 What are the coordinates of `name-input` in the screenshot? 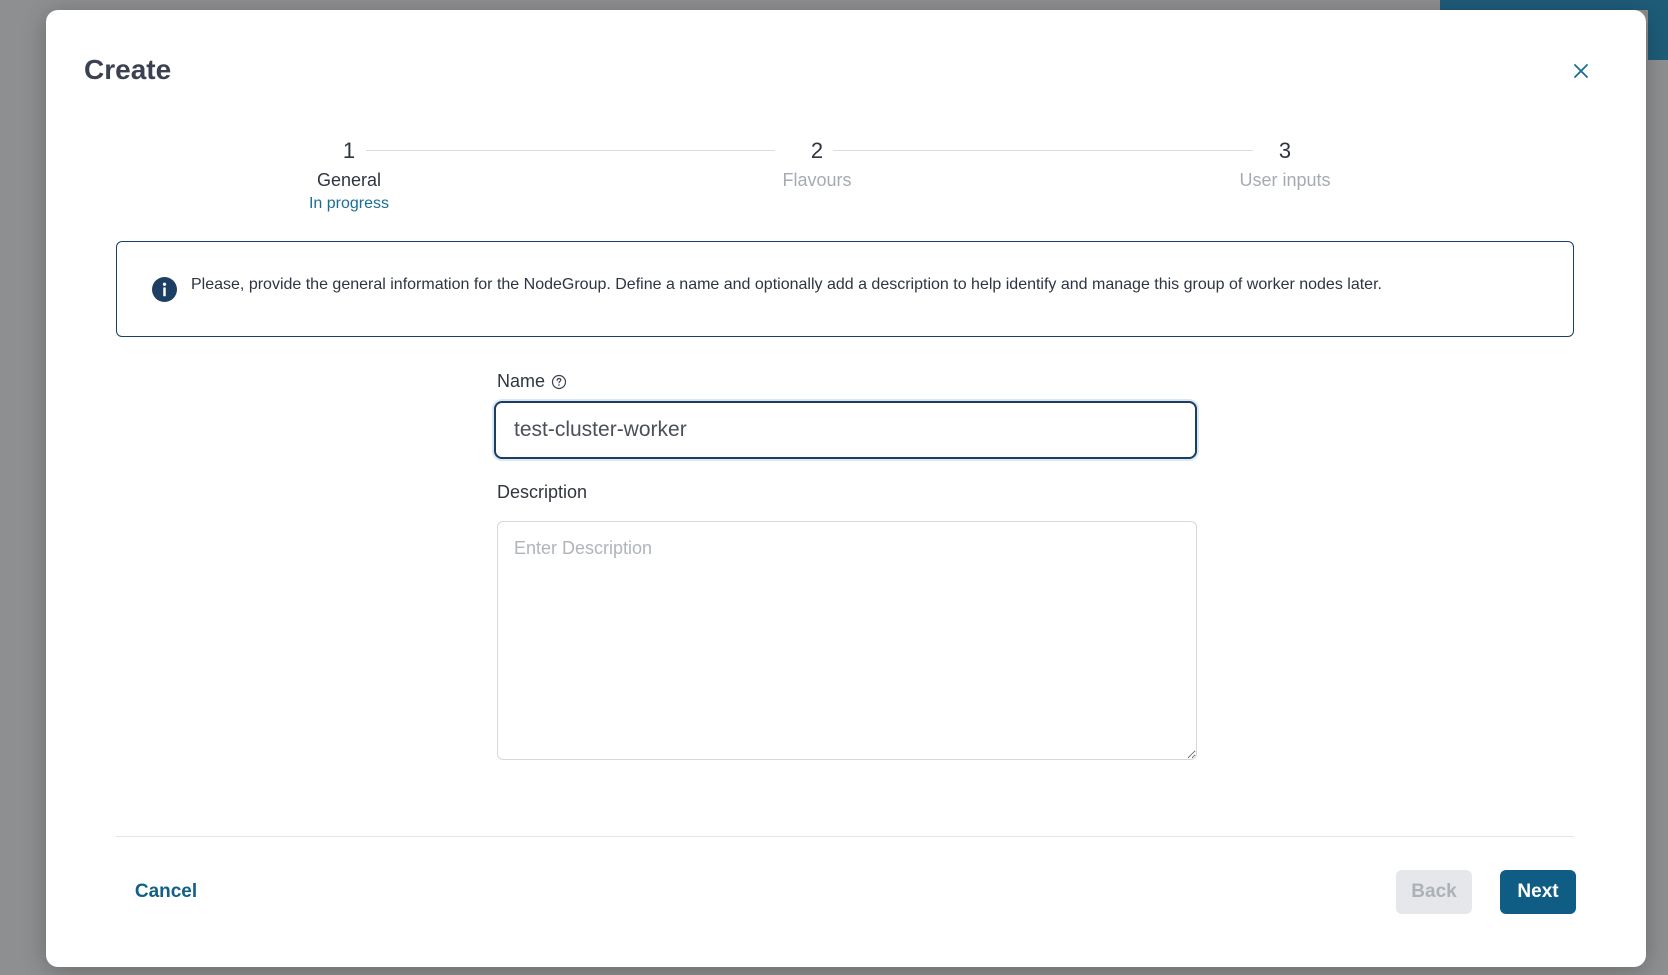 It's located at (845, 430).